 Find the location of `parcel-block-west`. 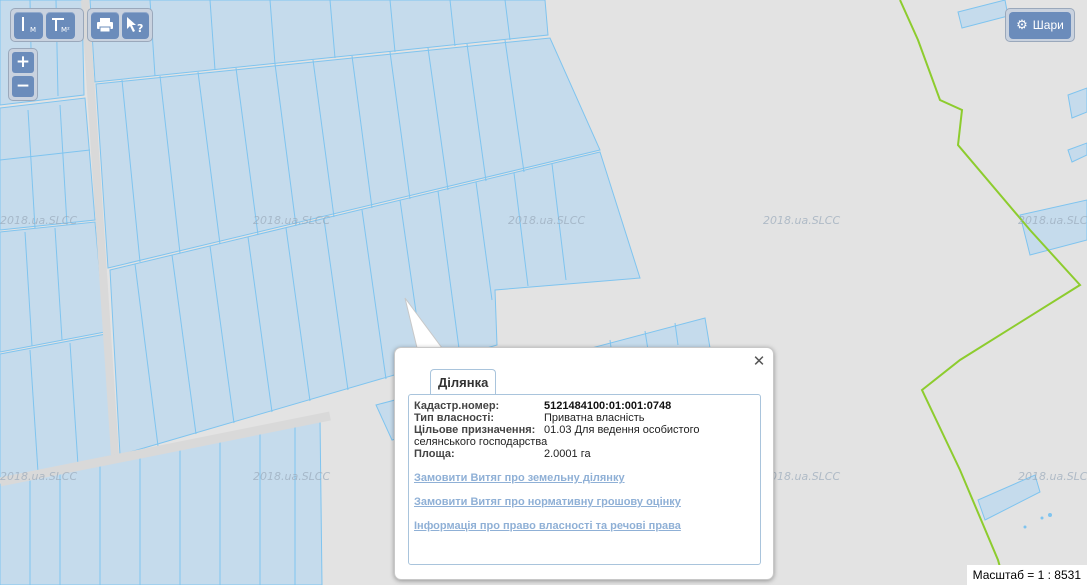

parcel-block-west is located at coordinates (48, 164).